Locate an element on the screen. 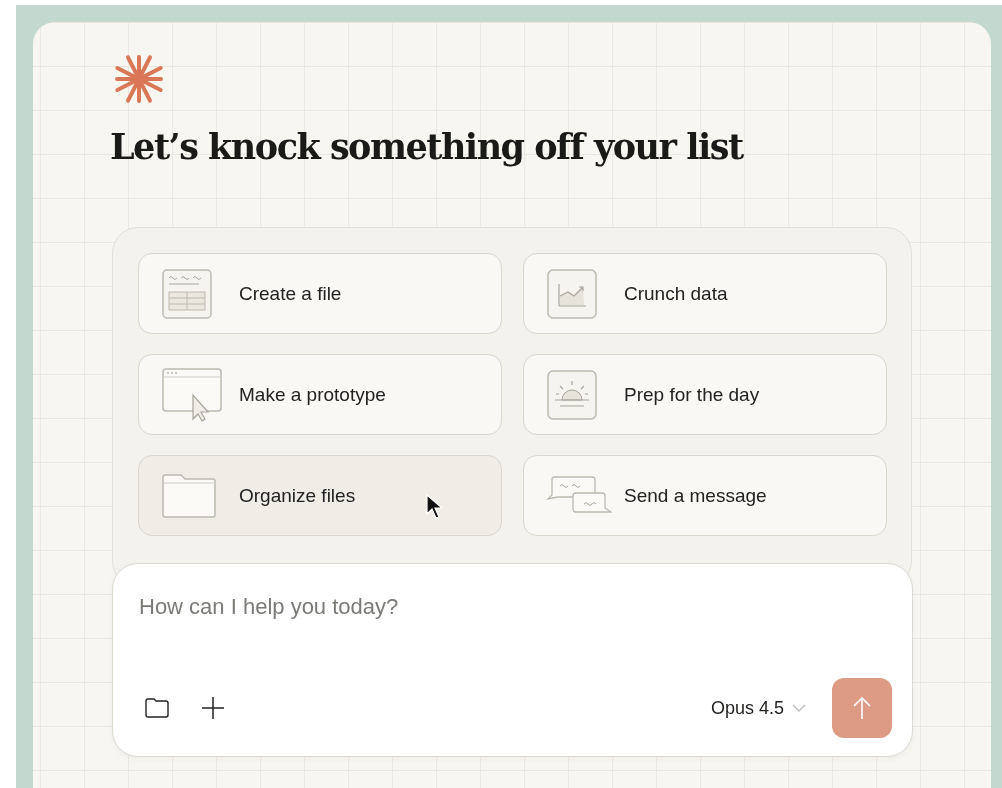 The image size is (1002, 788). mouse-pointer-icon is located at coordinates (435, 507).